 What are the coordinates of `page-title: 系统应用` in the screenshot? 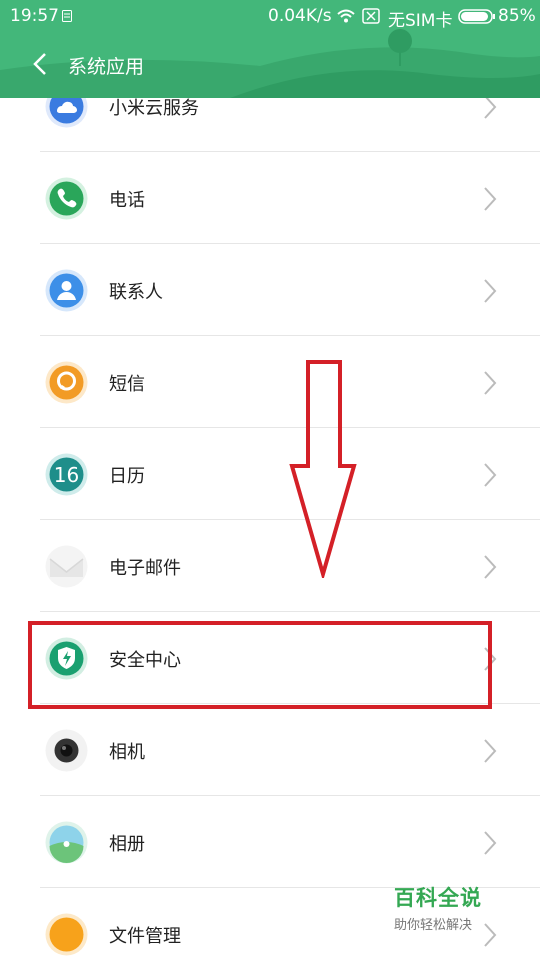 It's located at (106, 67).